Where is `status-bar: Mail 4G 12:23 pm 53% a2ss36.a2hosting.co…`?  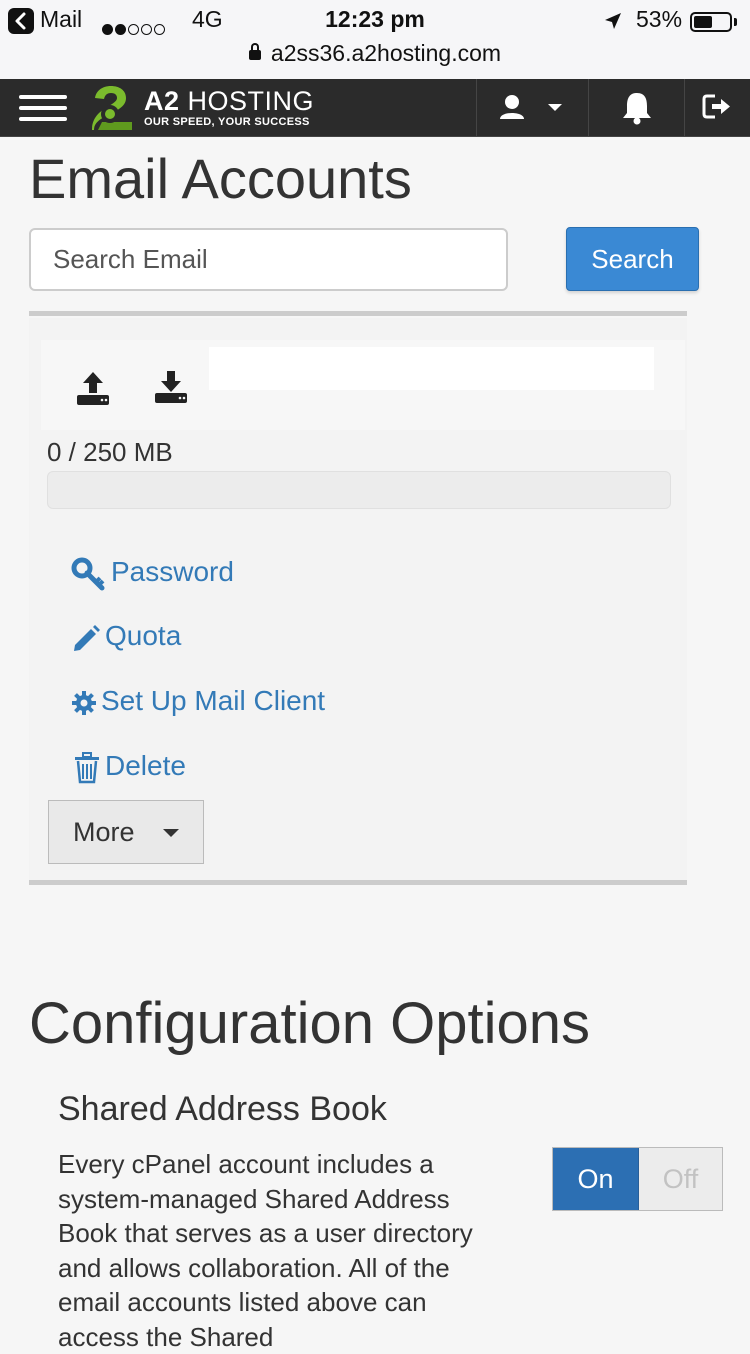
status-bar: Mail 4G 12:23 pm 53% a2ss36.a2hosting.co… is located at coordinates (375, 40).